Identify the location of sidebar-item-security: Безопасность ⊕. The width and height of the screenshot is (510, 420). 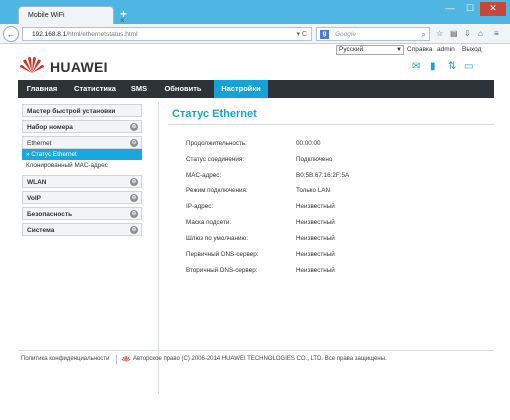
(82, 213).